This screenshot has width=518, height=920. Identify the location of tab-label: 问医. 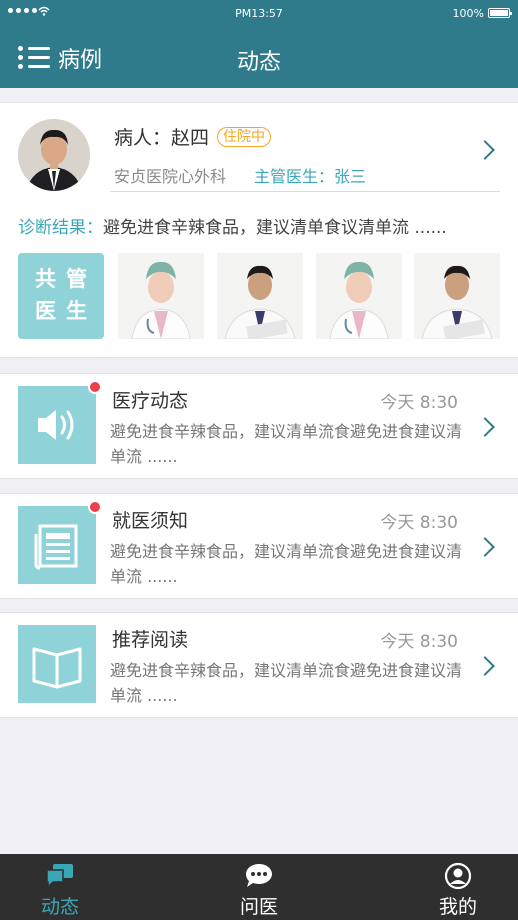
(258, 907).